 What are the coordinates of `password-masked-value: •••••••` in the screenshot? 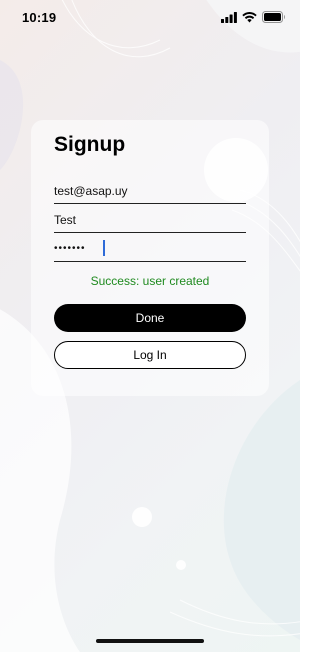 It's located at (70, 248).